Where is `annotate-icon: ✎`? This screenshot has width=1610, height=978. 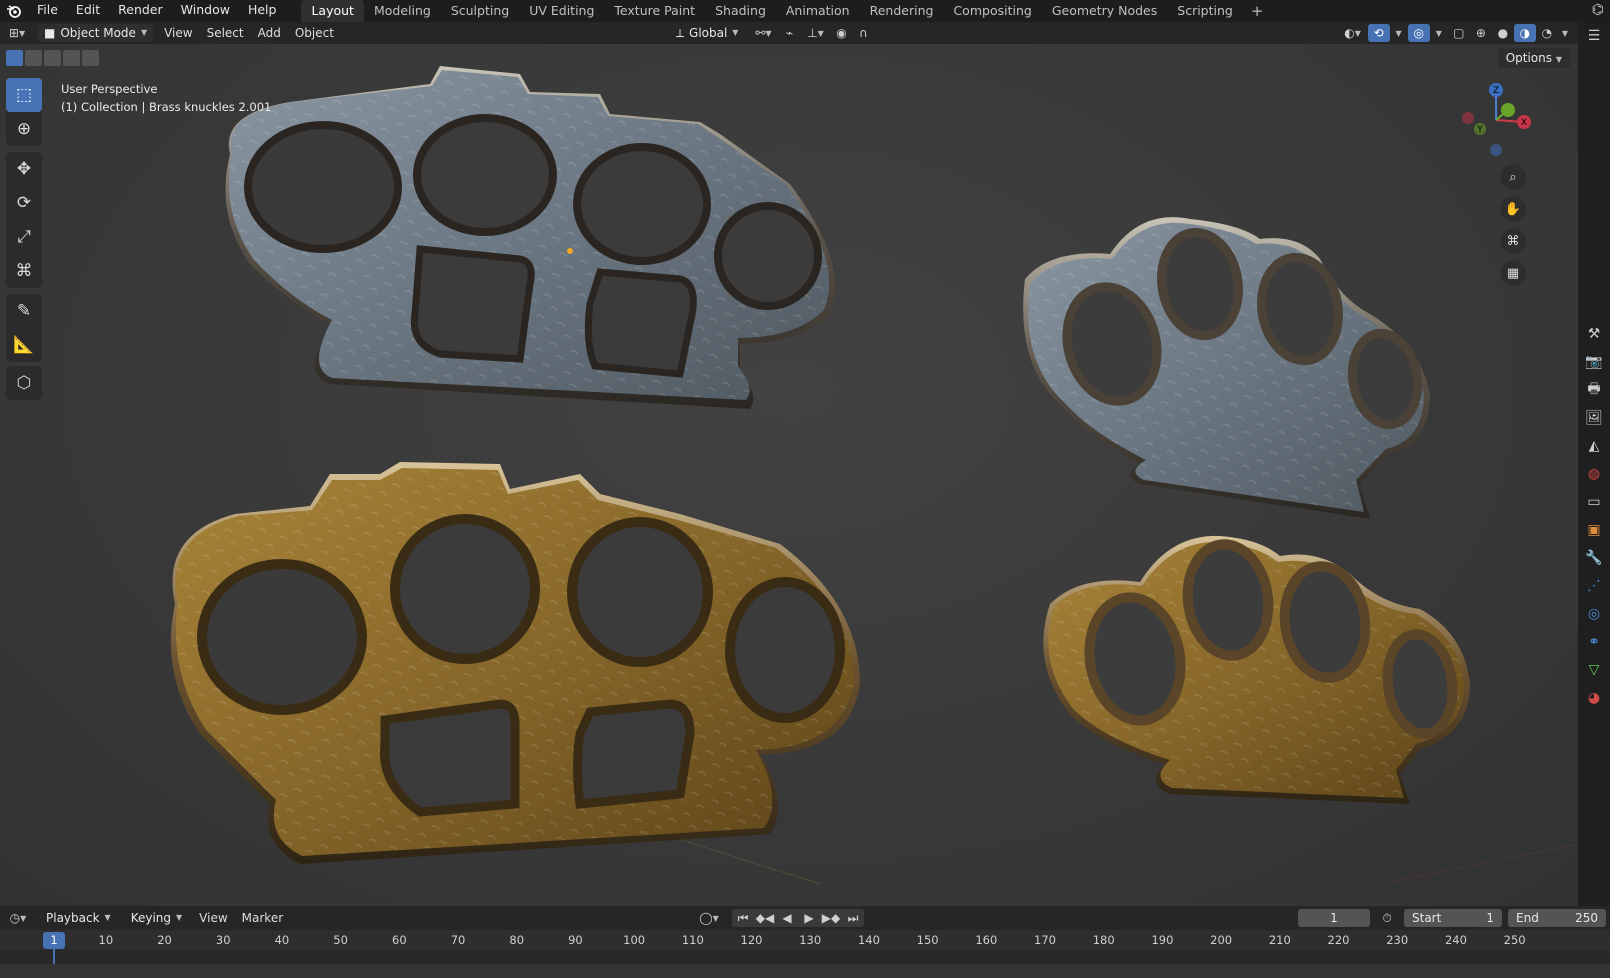 annotate-icon: ✎ is located at coordinates (24, 311).